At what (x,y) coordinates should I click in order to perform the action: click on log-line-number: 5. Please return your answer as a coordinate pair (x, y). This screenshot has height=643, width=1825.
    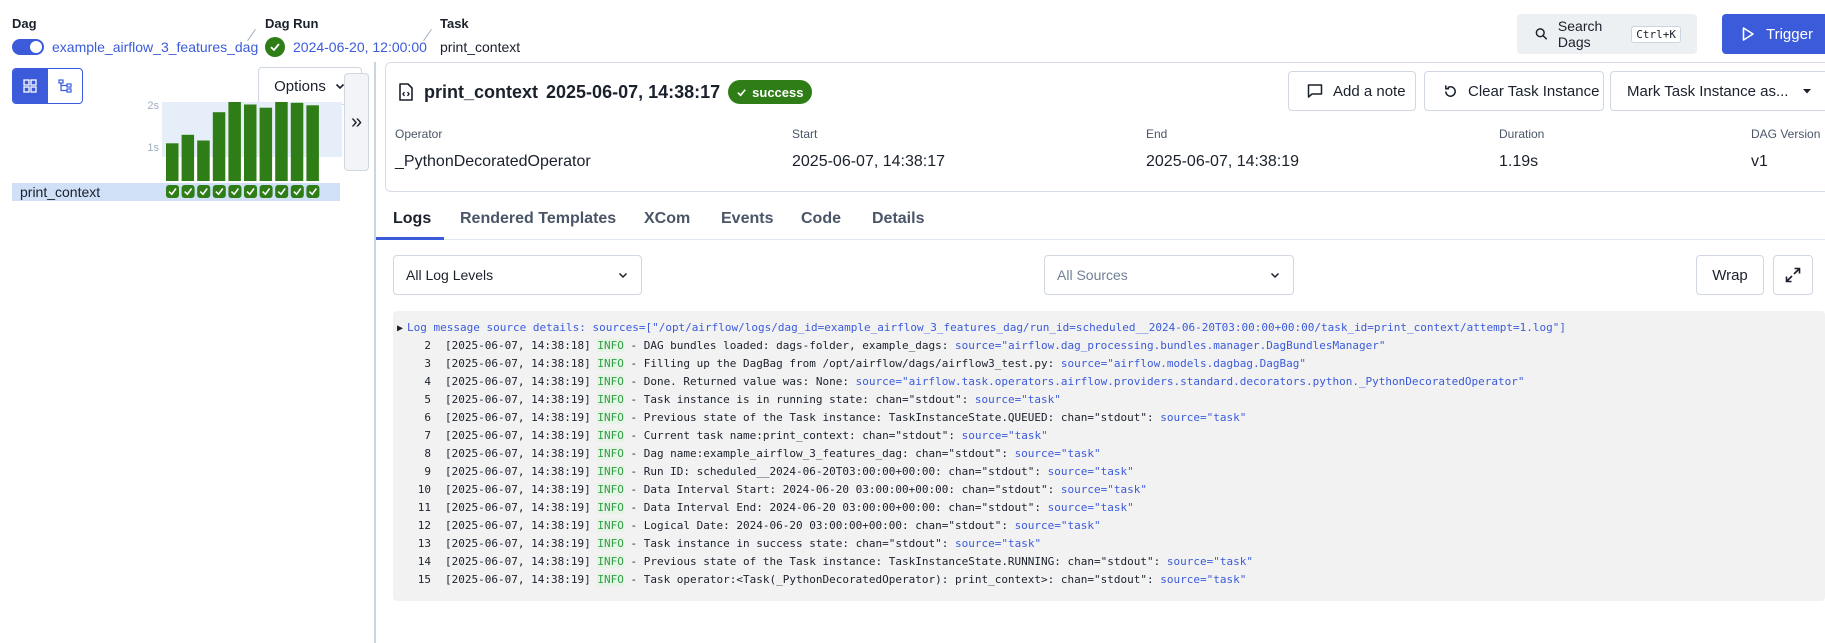
    Looking at the image, I should click on (427, 399).